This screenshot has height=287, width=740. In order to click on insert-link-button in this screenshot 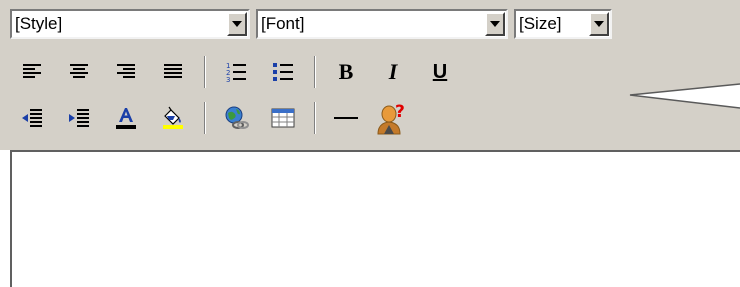, I will do `click(236, 118)`.